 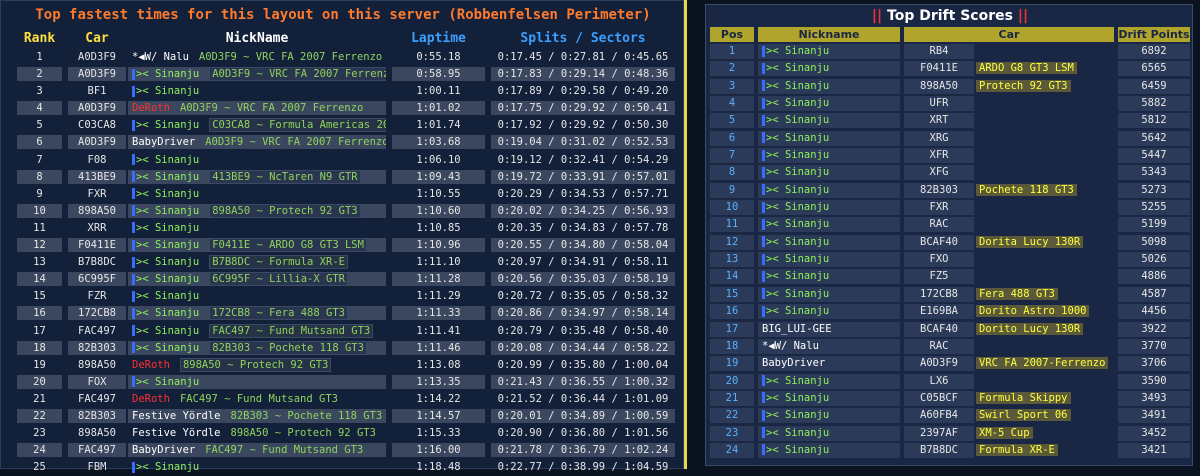 I want to click on car-name-badge: Formula Skippy, so click(x=1023, y=397).